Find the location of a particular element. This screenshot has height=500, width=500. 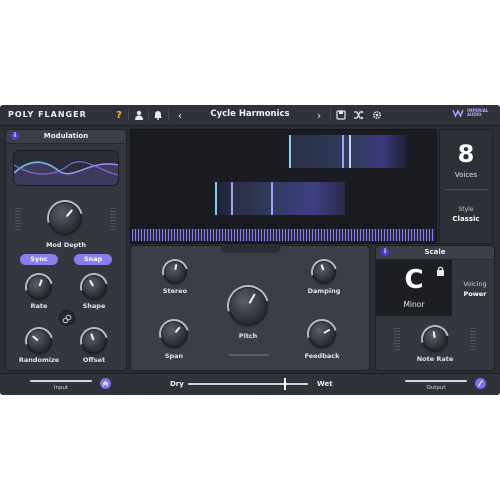

logo-line-2: AUDIO is located at coordinates (474, 114).